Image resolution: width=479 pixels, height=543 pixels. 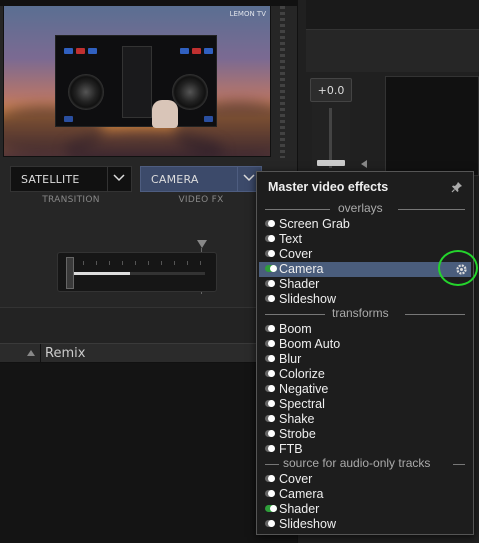 I want to click on effect-label: FTB, so click(x=291, y=449).